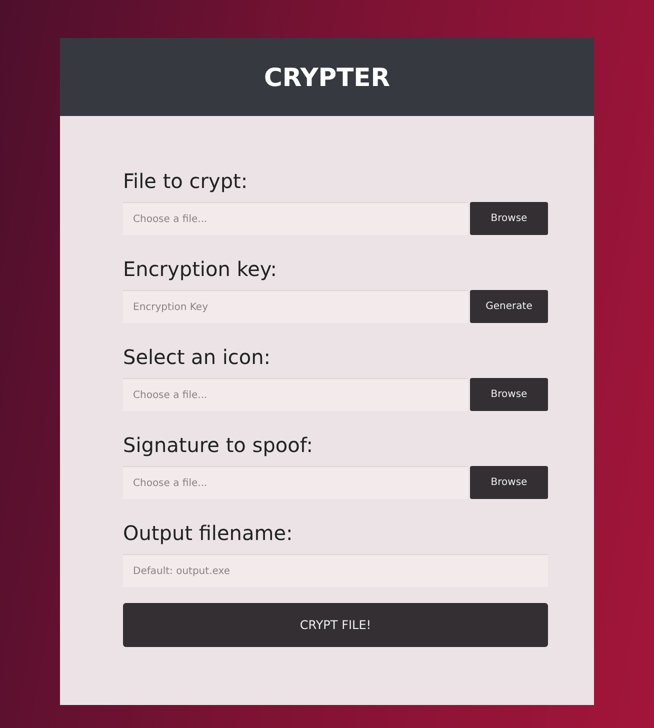 The width and height of the screenshot is (654, 728). Describe the element at coordinates (295, 306) in the screenshot. I see `input-field: Encryption Key` at that location.